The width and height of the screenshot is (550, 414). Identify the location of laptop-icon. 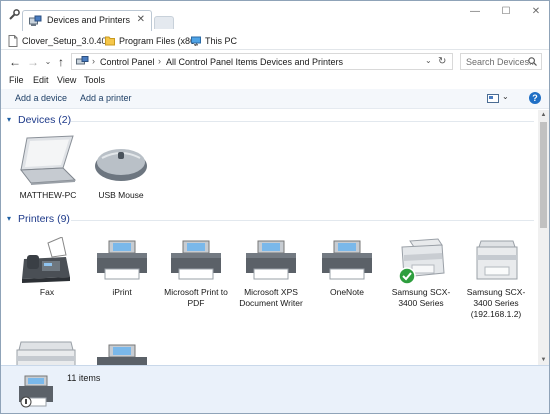
(48, 160).